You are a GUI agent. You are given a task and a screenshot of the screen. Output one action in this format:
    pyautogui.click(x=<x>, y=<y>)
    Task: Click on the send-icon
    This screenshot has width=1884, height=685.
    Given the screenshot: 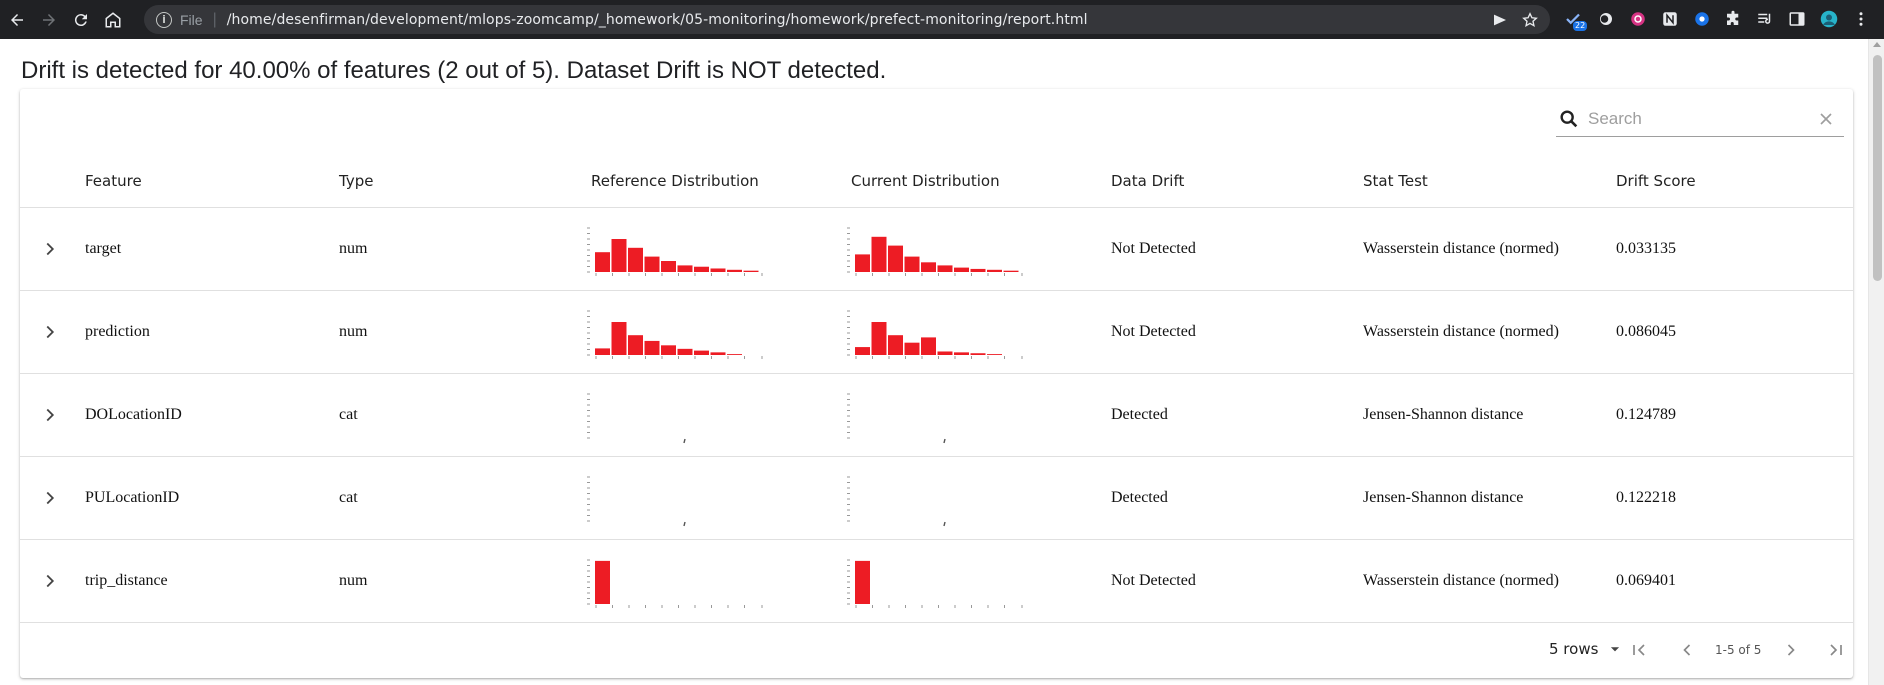 What is the action you would take?
    pyautogui.click(x=1500, y=20)
    